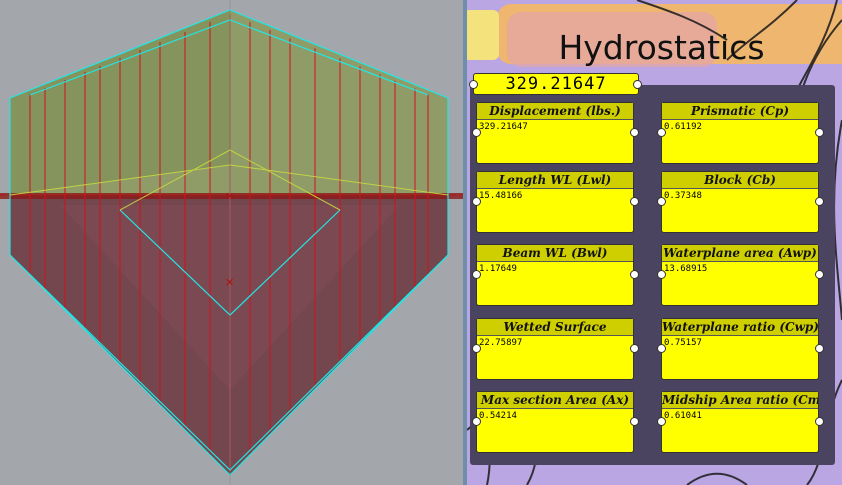  What do you see at coordinates (740, 253) in the screenshot?
I see `panel-label: Waterplane area (Awp)` at bounding box center [740, 253].